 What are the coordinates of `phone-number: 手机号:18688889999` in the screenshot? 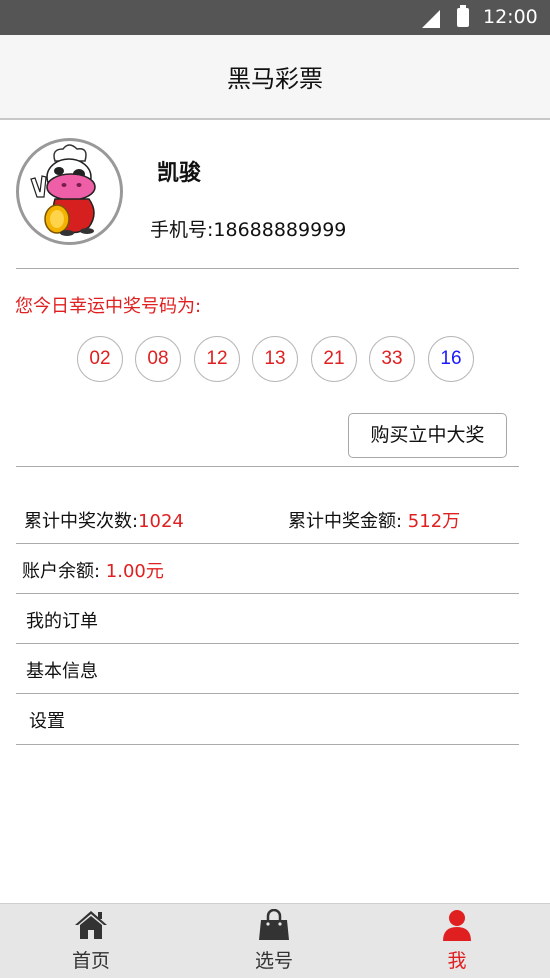 It's located at (248, 228).